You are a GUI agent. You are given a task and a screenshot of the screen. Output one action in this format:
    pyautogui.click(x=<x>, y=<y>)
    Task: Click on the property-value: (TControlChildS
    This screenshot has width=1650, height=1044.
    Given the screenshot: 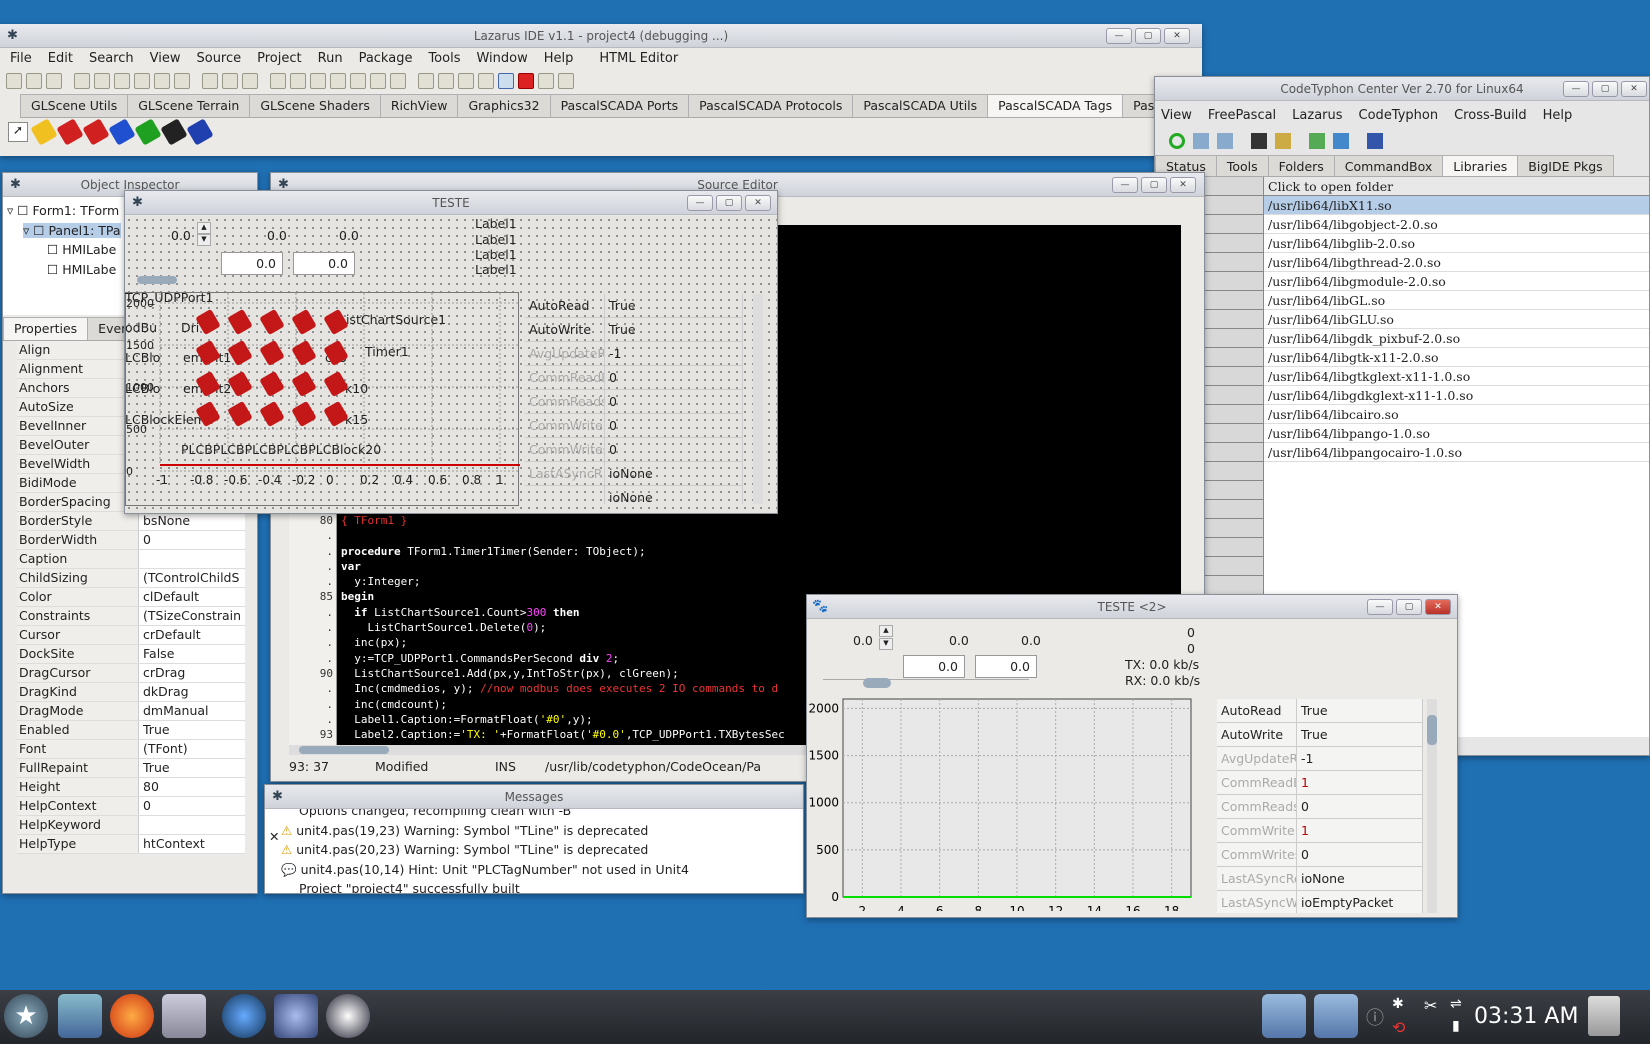 What is the action you would take?
    pyautogui.click(x=189, y=578)
    